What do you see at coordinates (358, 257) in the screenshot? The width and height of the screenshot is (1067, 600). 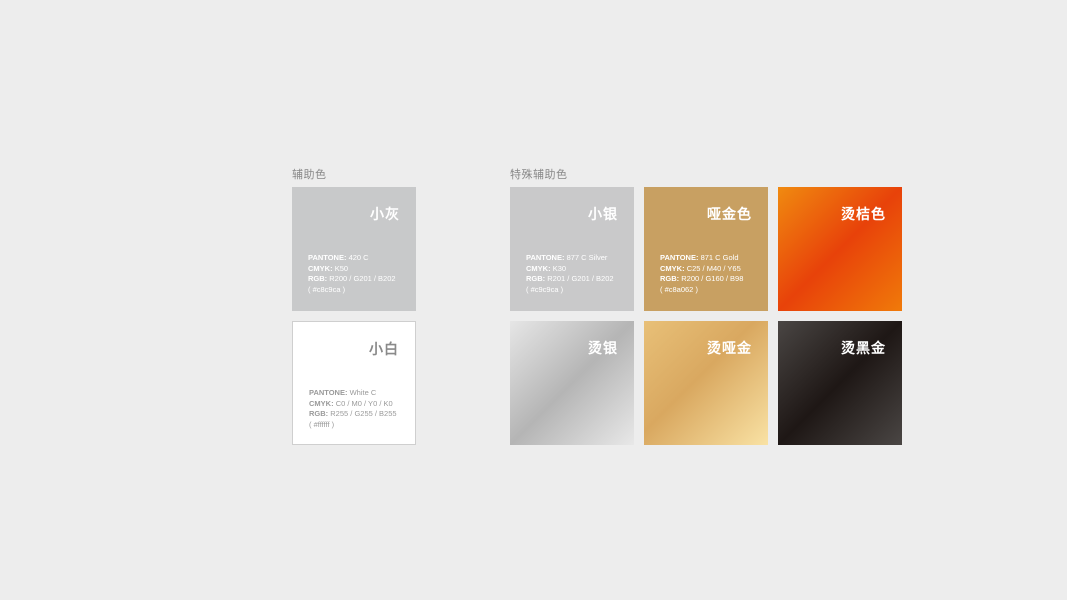 I see `pantone-value: 420 C` at bounding box center [358, 257].